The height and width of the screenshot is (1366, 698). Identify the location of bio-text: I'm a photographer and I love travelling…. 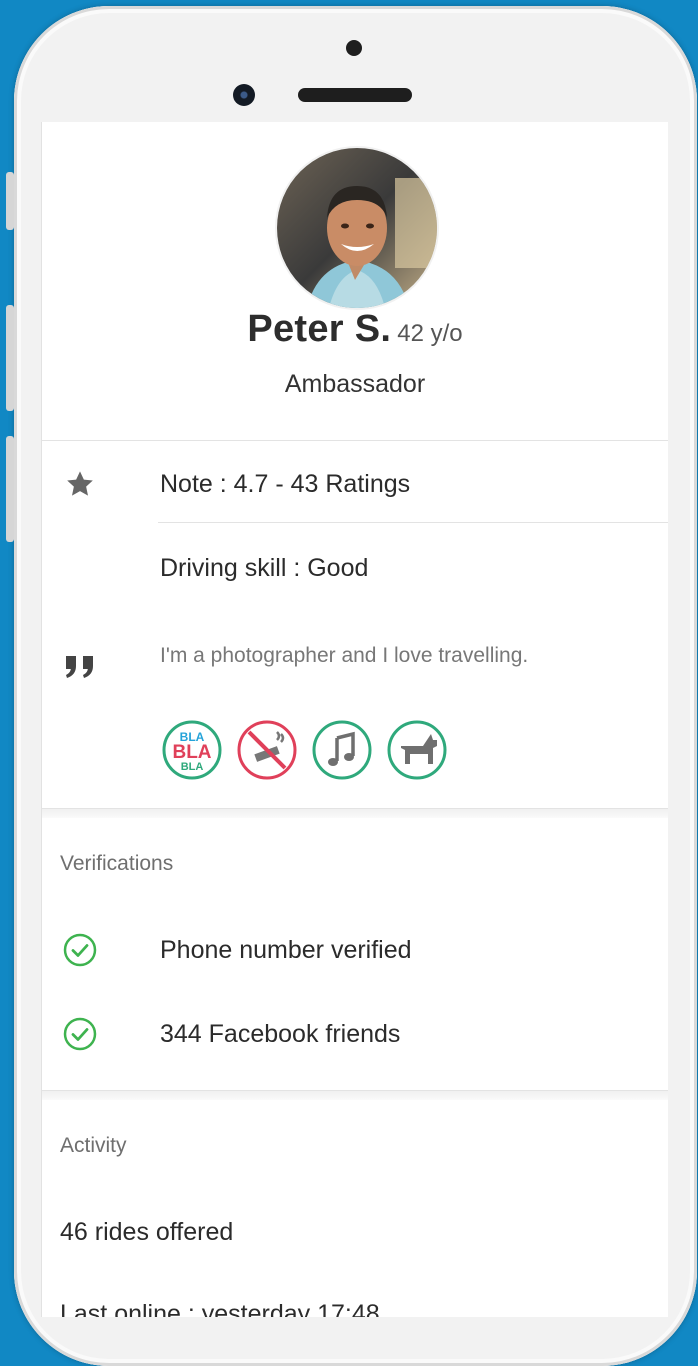
(344, 655).